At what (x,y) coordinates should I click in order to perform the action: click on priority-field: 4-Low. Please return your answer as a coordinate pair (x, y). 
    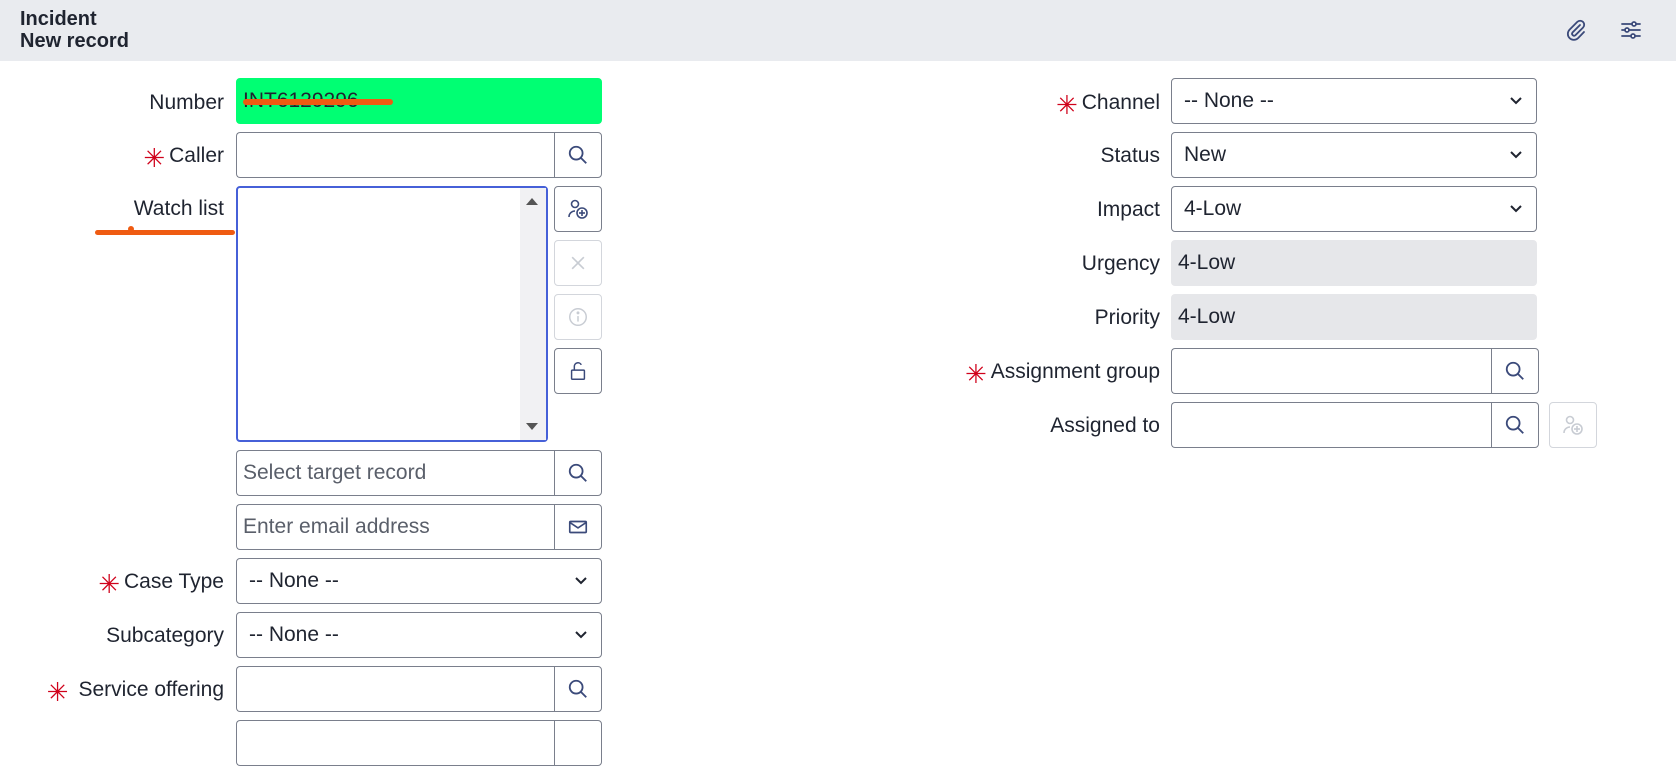
    Looking at the image, I should click on (1354, 317).